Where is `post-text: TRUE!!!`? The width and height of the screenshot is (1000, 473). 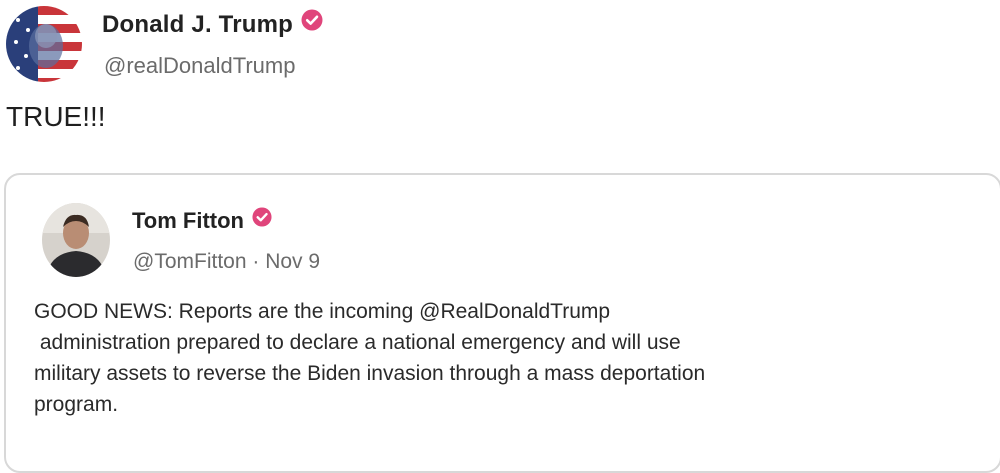 post-text: TRUE!!! is located at coordinates (56, 116).